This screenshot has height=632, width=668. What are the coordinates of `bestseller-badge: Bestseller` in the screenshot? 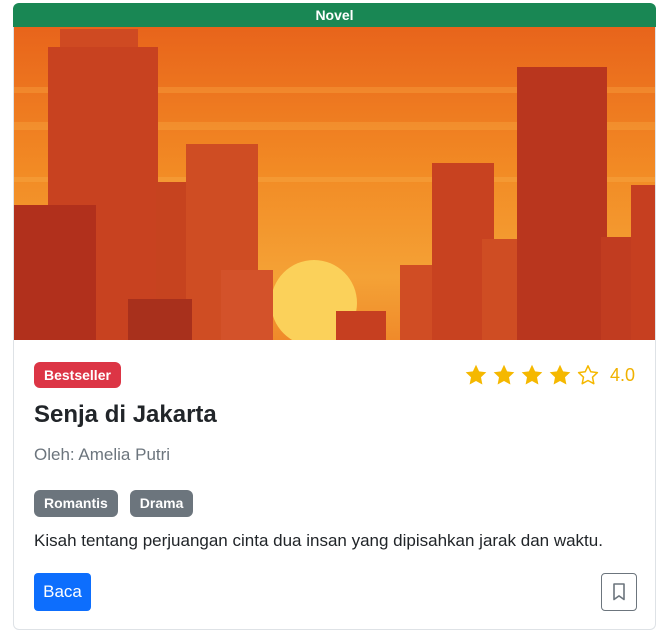 It's located at (77, 375).